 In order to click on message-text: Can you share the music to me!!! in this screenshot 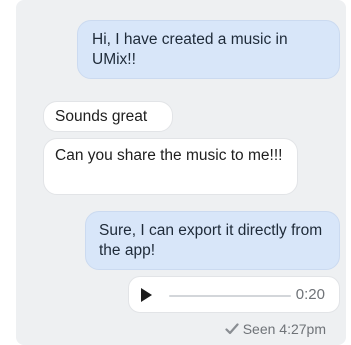, I will do `click(169, 155)`.